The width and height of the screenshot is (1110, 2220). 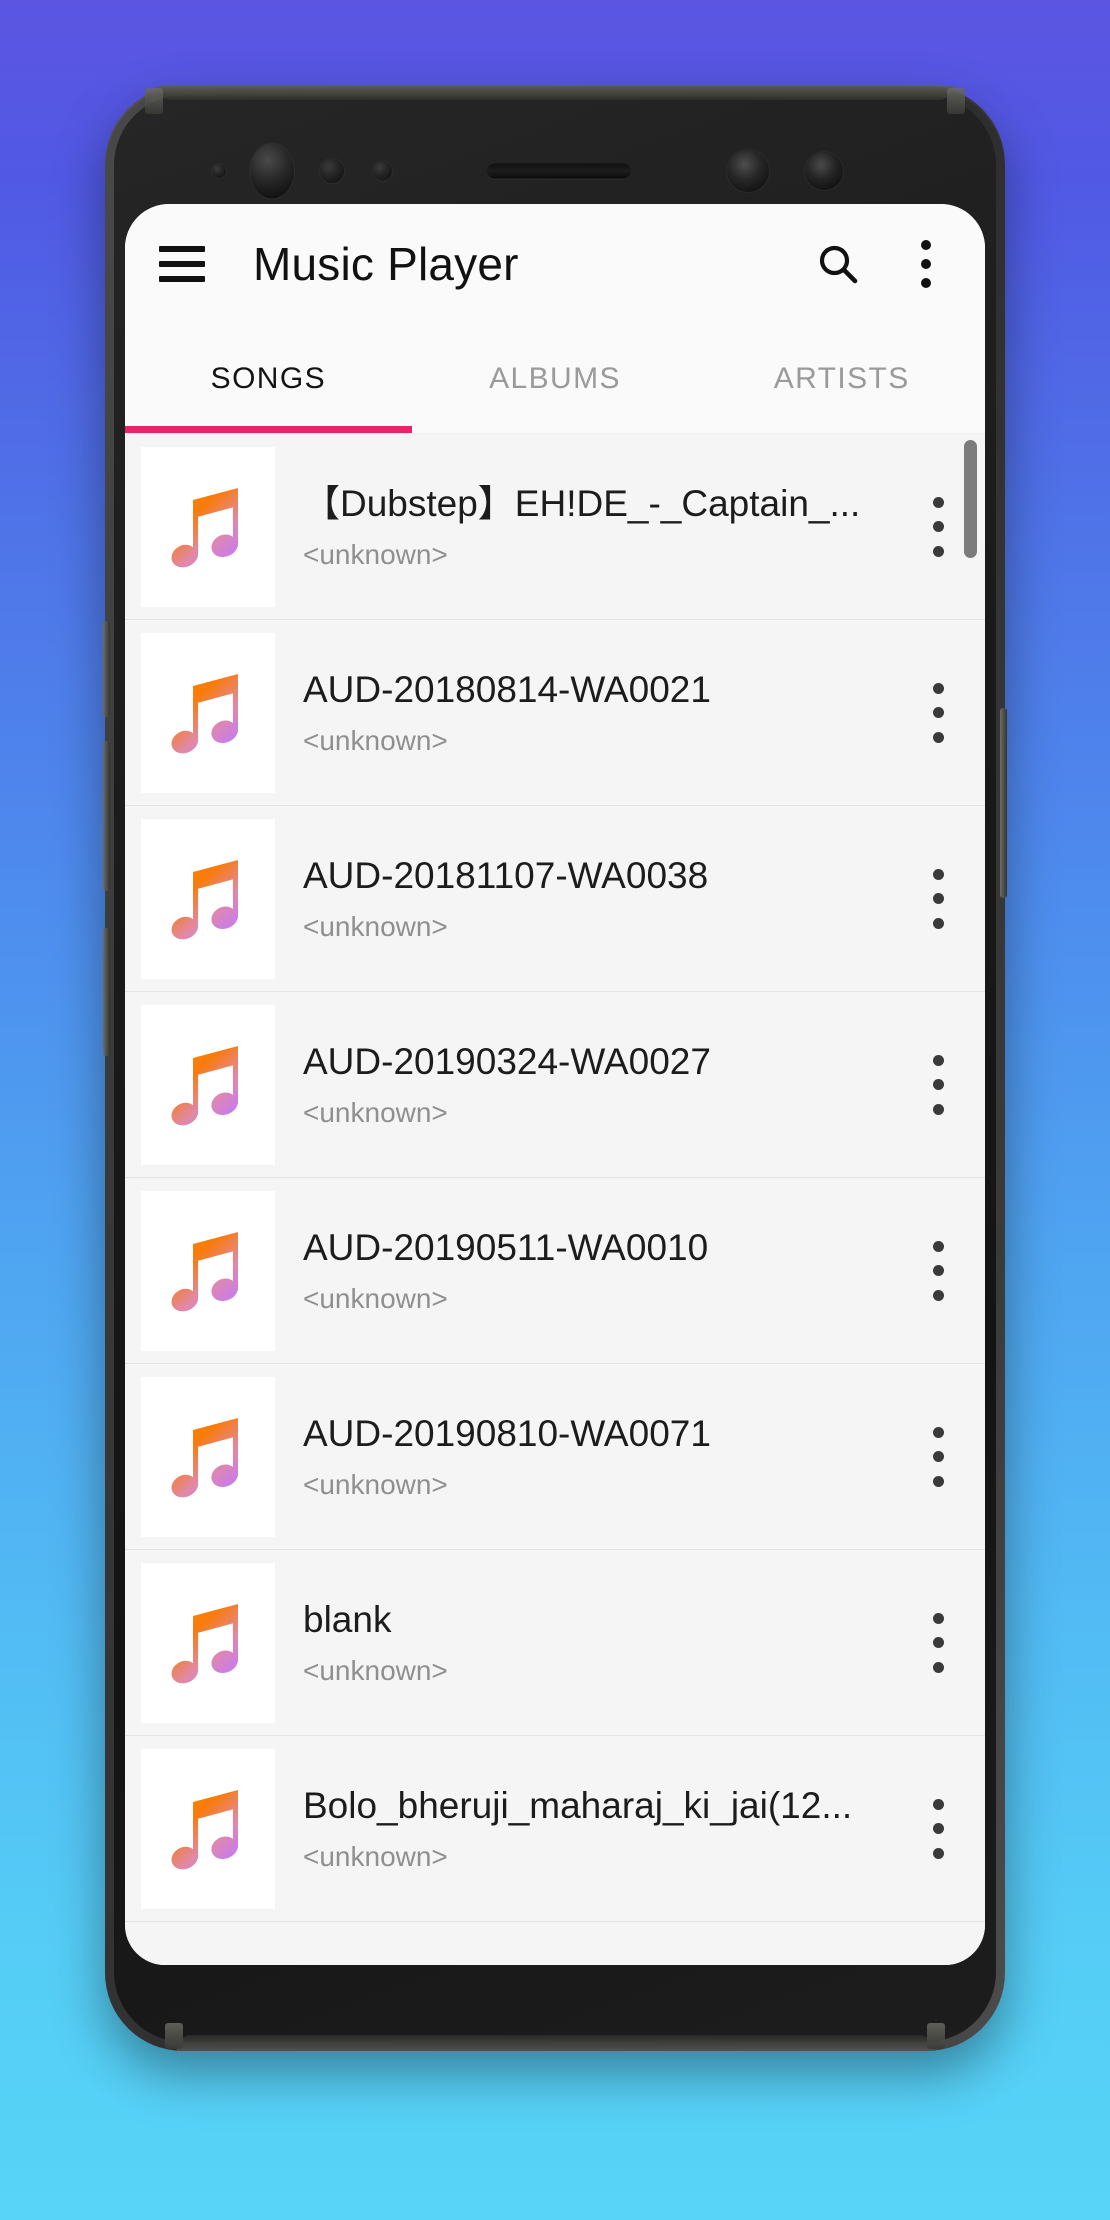 What do you see at coordinates (588, 1643) in the screenshot?
I see `song-info: blank <unknown>` at bounding box center [588, 1643].